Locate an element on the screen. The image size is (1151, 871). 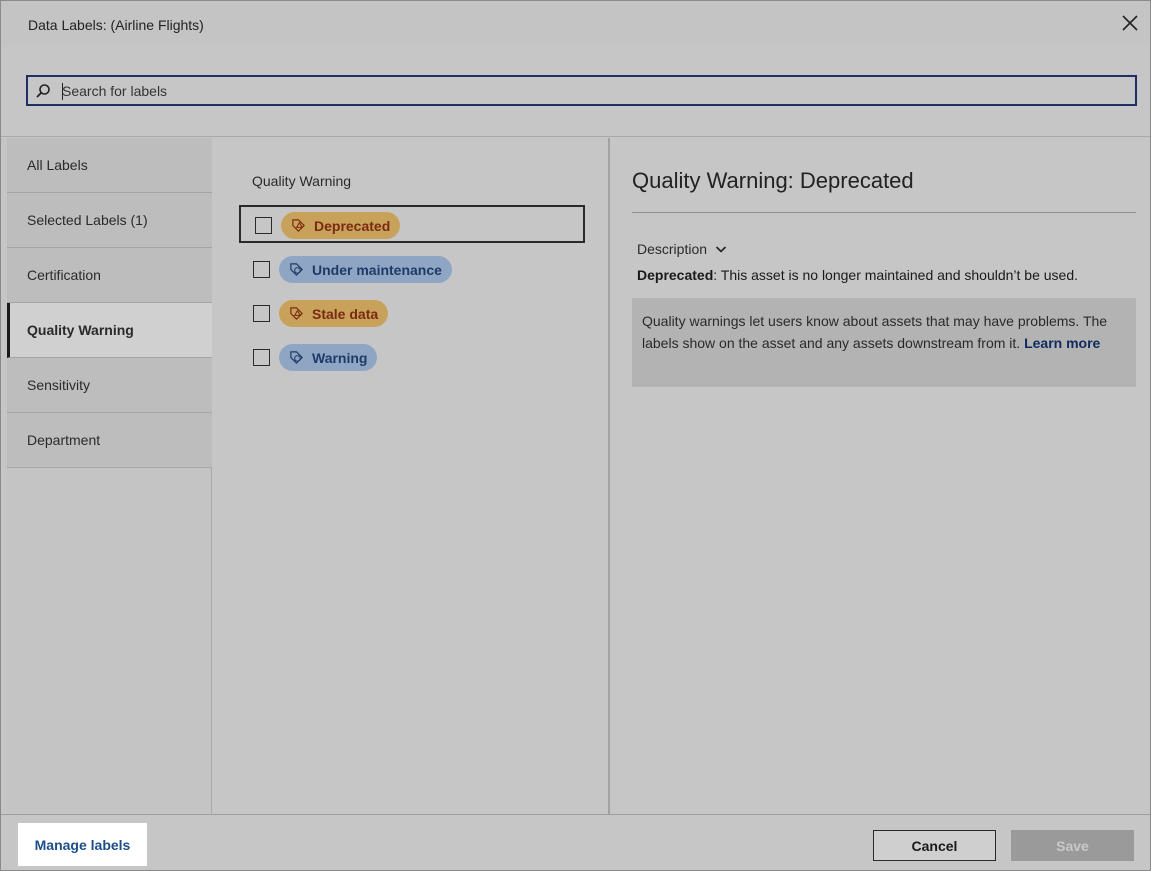
label-name: Under maintenance is located at coordinates (377, 269).